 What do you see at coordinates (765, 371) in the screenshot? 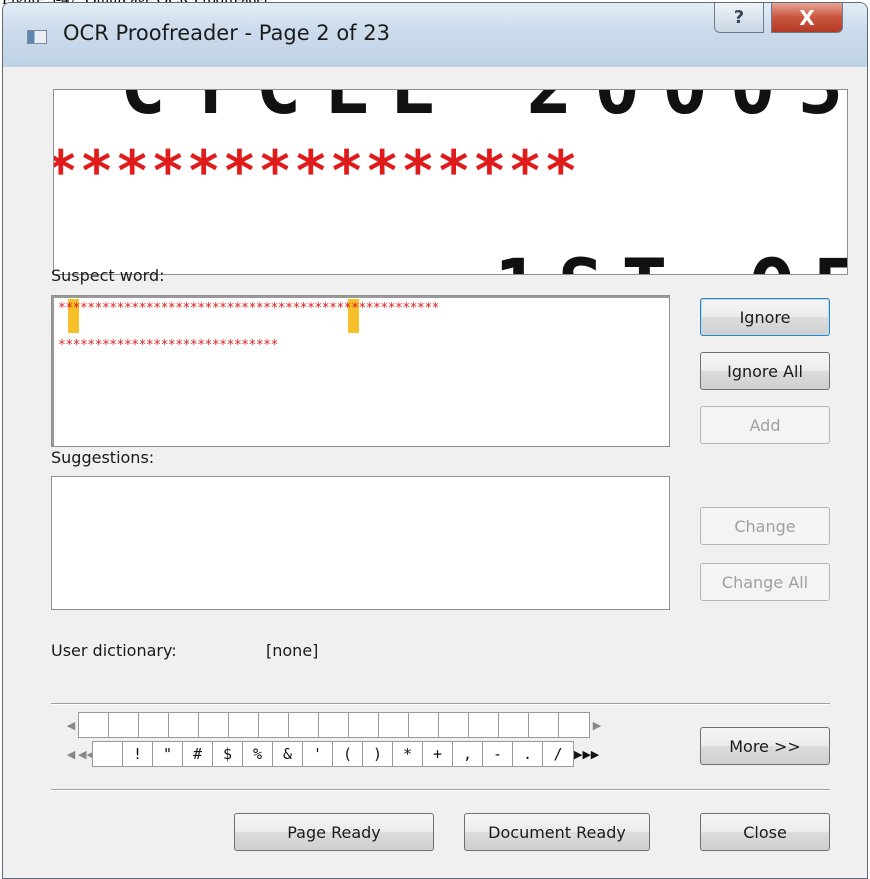
I see `ignore-all-button: Ignore All` at bounding box center [765, 371].